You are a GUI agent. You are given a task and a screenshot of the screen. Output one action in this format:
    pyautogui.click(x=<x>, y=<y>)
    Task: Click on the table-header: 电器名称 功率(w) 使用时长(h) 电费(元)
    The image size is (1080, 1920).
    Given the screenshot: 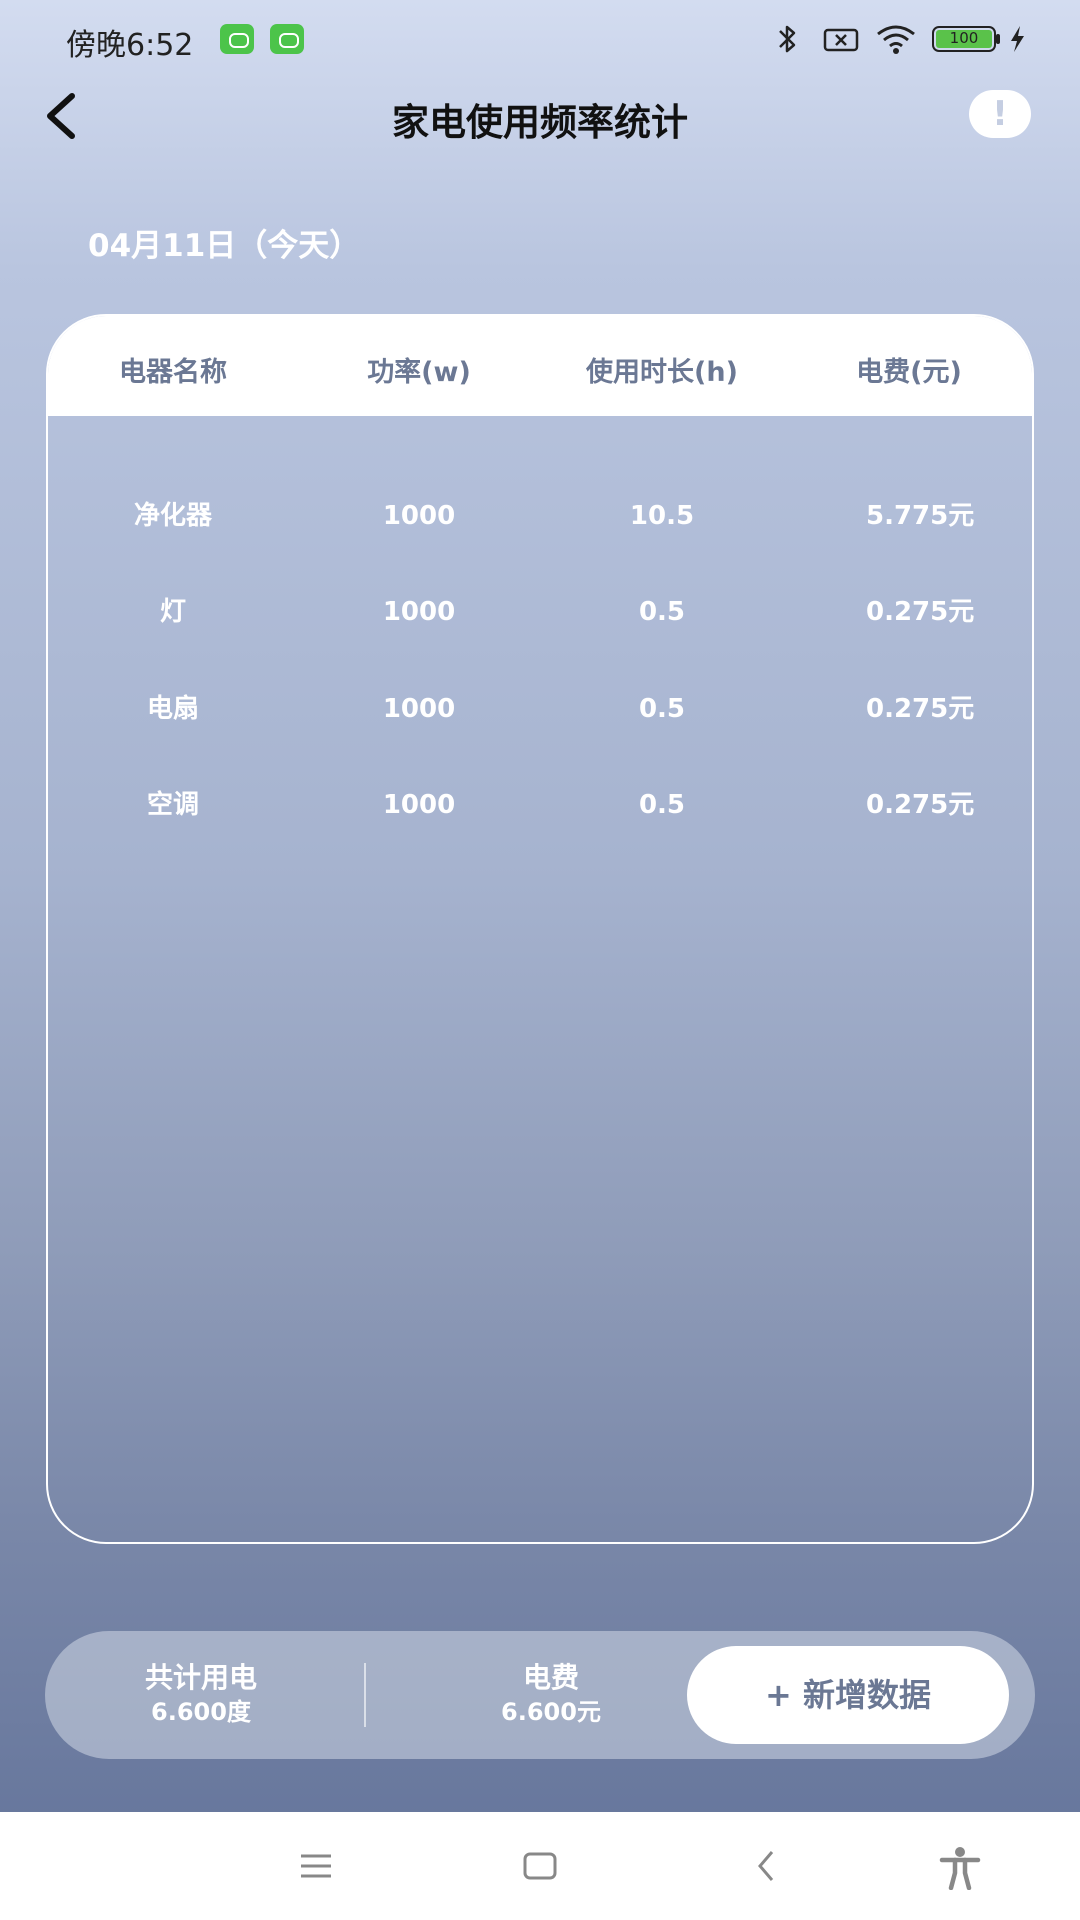 What is the action you would take?
    pyautogui.click(x=540, y=366)
    